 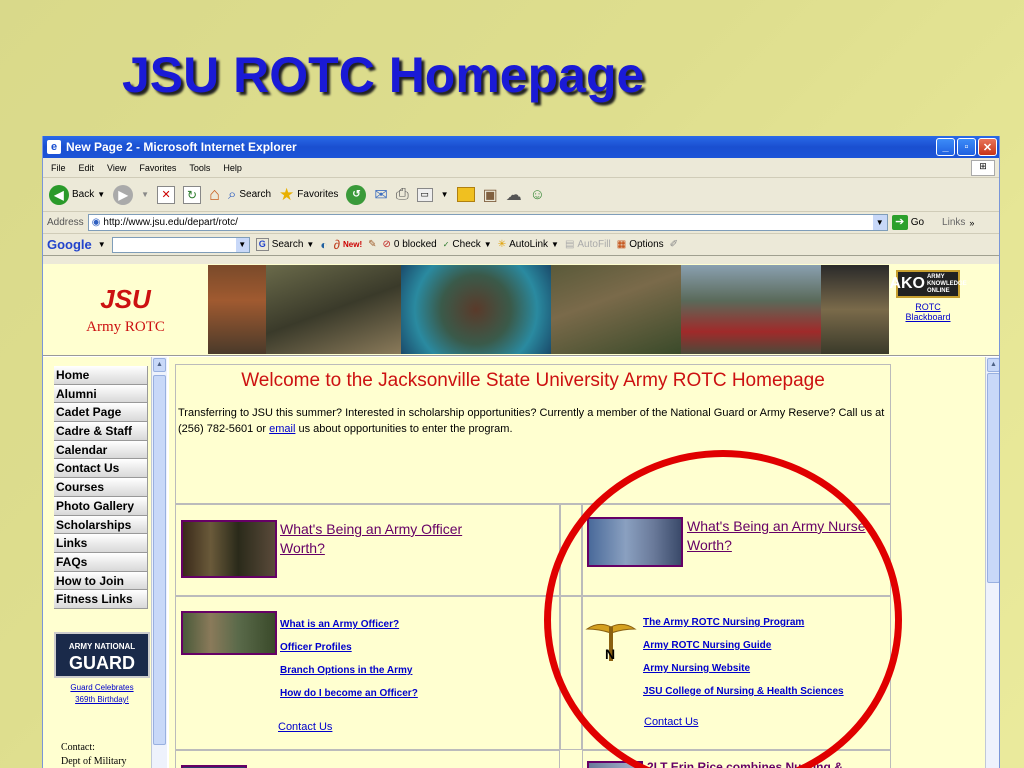 What do you see at coordinates (424, 194) in the screenshot?
I see `edit-icon: ▭` at bounding box center [424, 194].